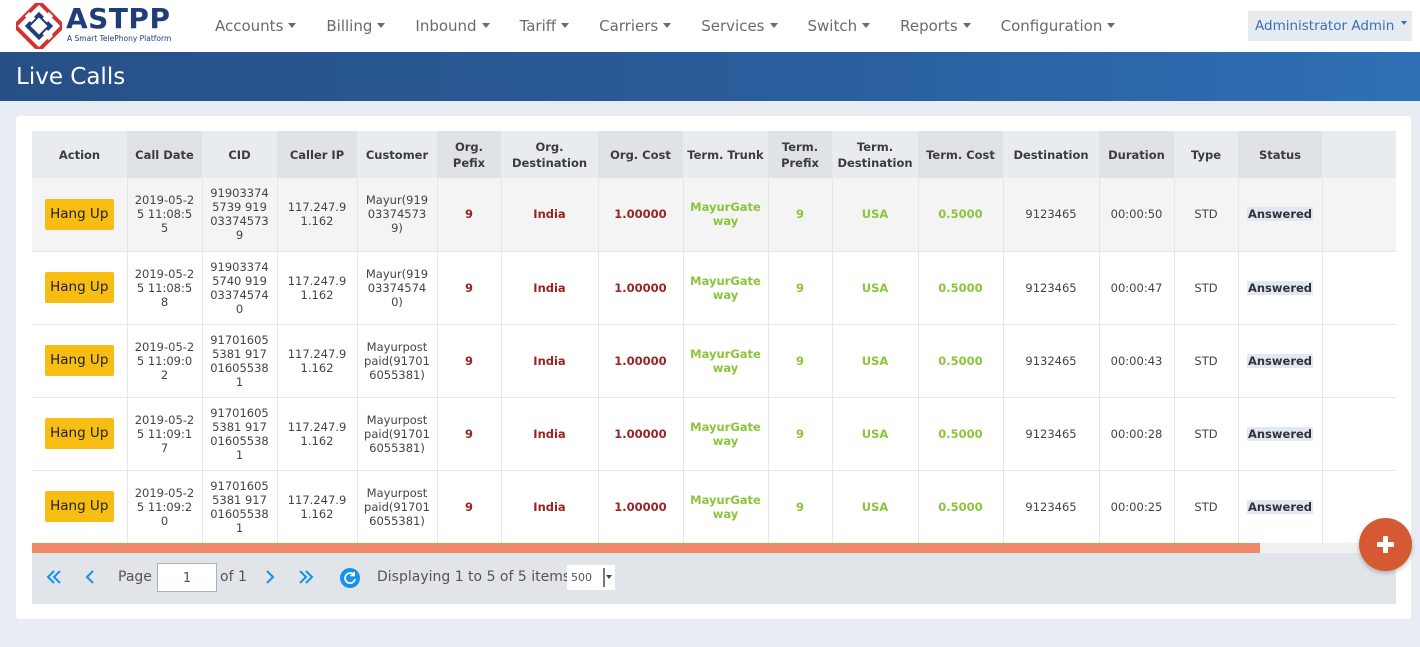 The height and width of the screenshot is (647, 1420). I want to click on nav-item-reports: Reports, so click(935, 26).